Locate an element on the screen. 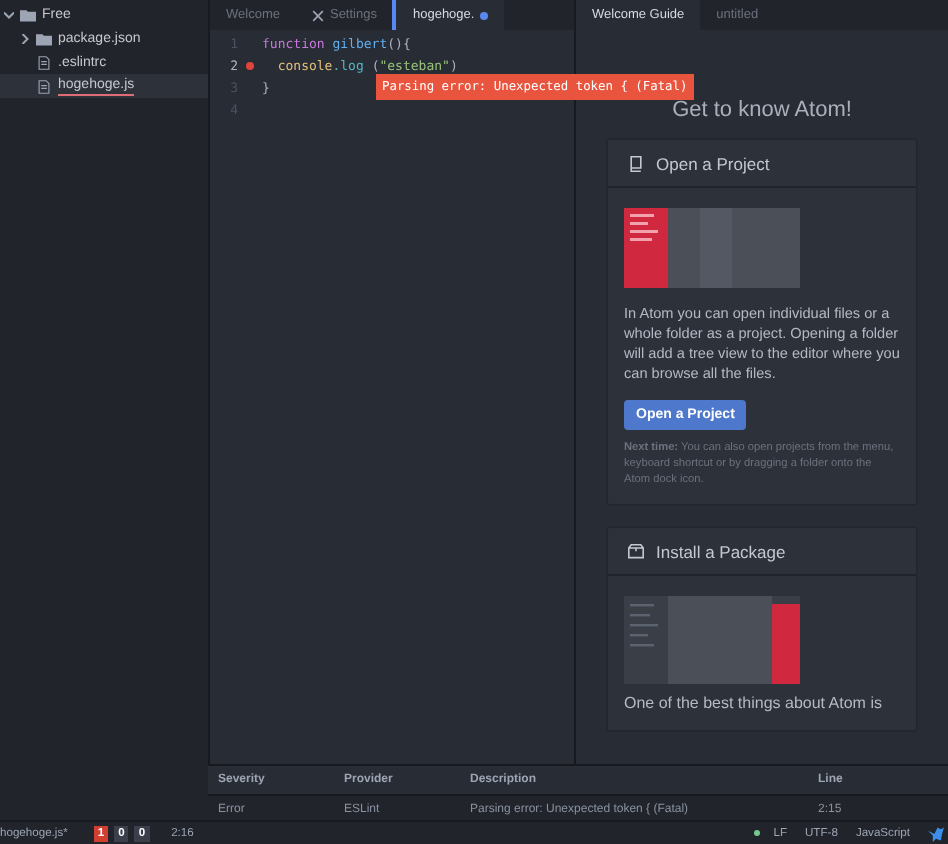  card-title: Install a Package is located at coordinates (721, 551).